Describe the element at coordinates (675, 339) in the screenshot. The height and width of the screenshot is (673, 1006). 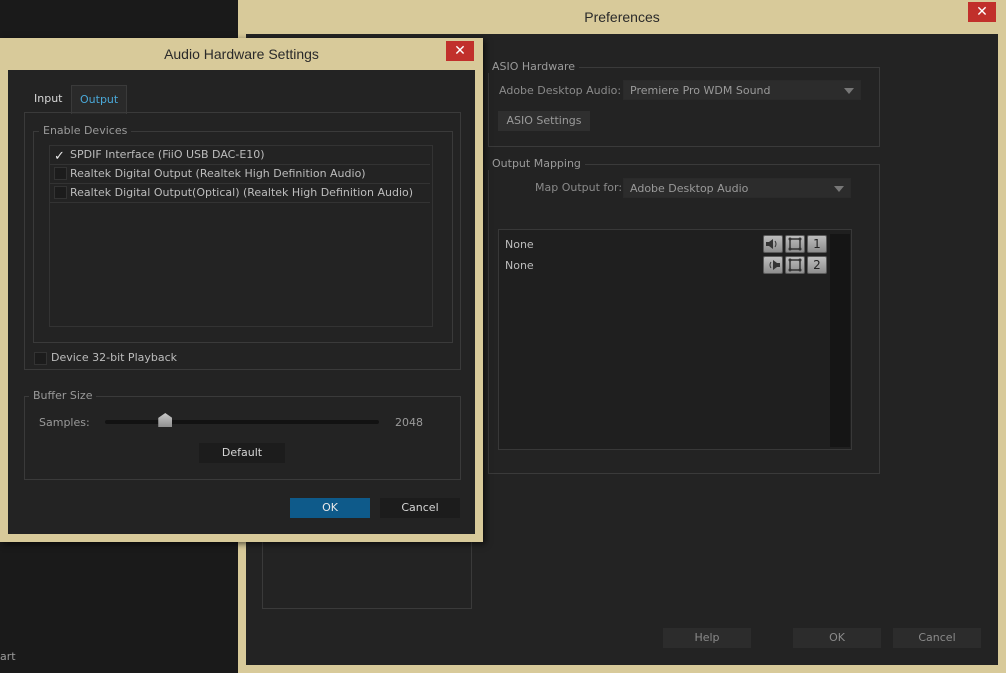
I see `output-mapping-list: None 1 None 2` at that location.